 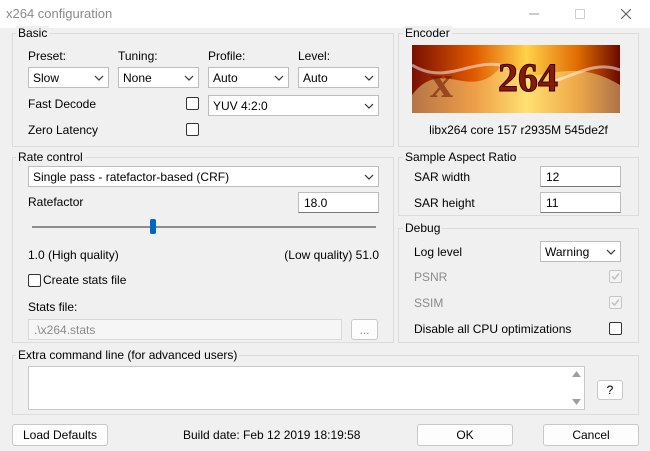 I want to click on ratefactor-input: 18.0, so click(x=338, y=202).